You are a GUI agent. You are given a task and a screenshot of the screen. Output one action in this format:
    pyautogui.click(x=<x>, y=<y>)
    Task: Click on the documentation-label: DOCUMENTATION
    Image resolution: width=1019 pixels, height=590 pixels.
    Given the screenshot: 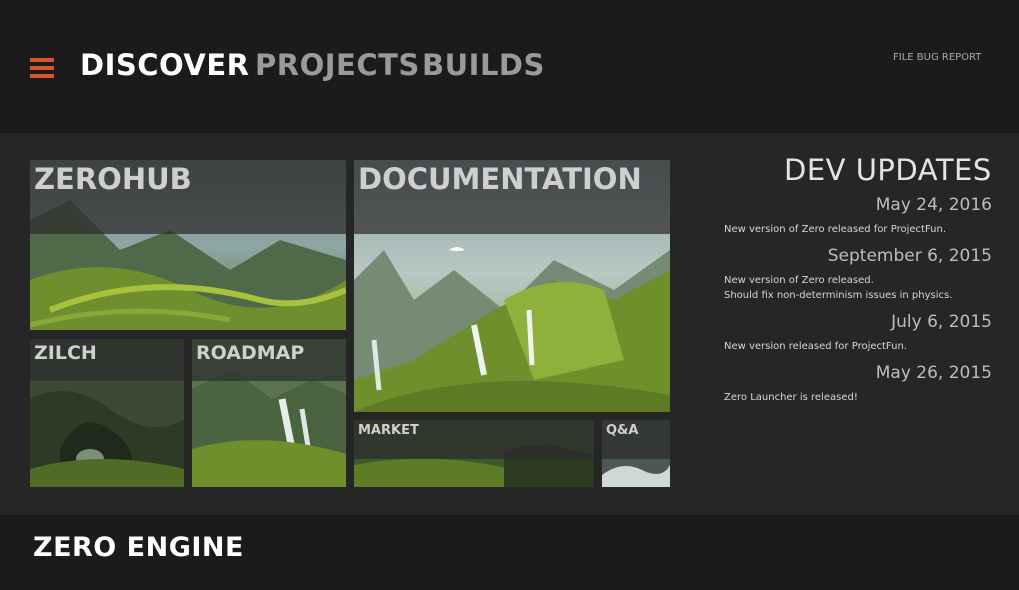 What is the action you would take?
    pyautogui.click(x=500, y=179)
    